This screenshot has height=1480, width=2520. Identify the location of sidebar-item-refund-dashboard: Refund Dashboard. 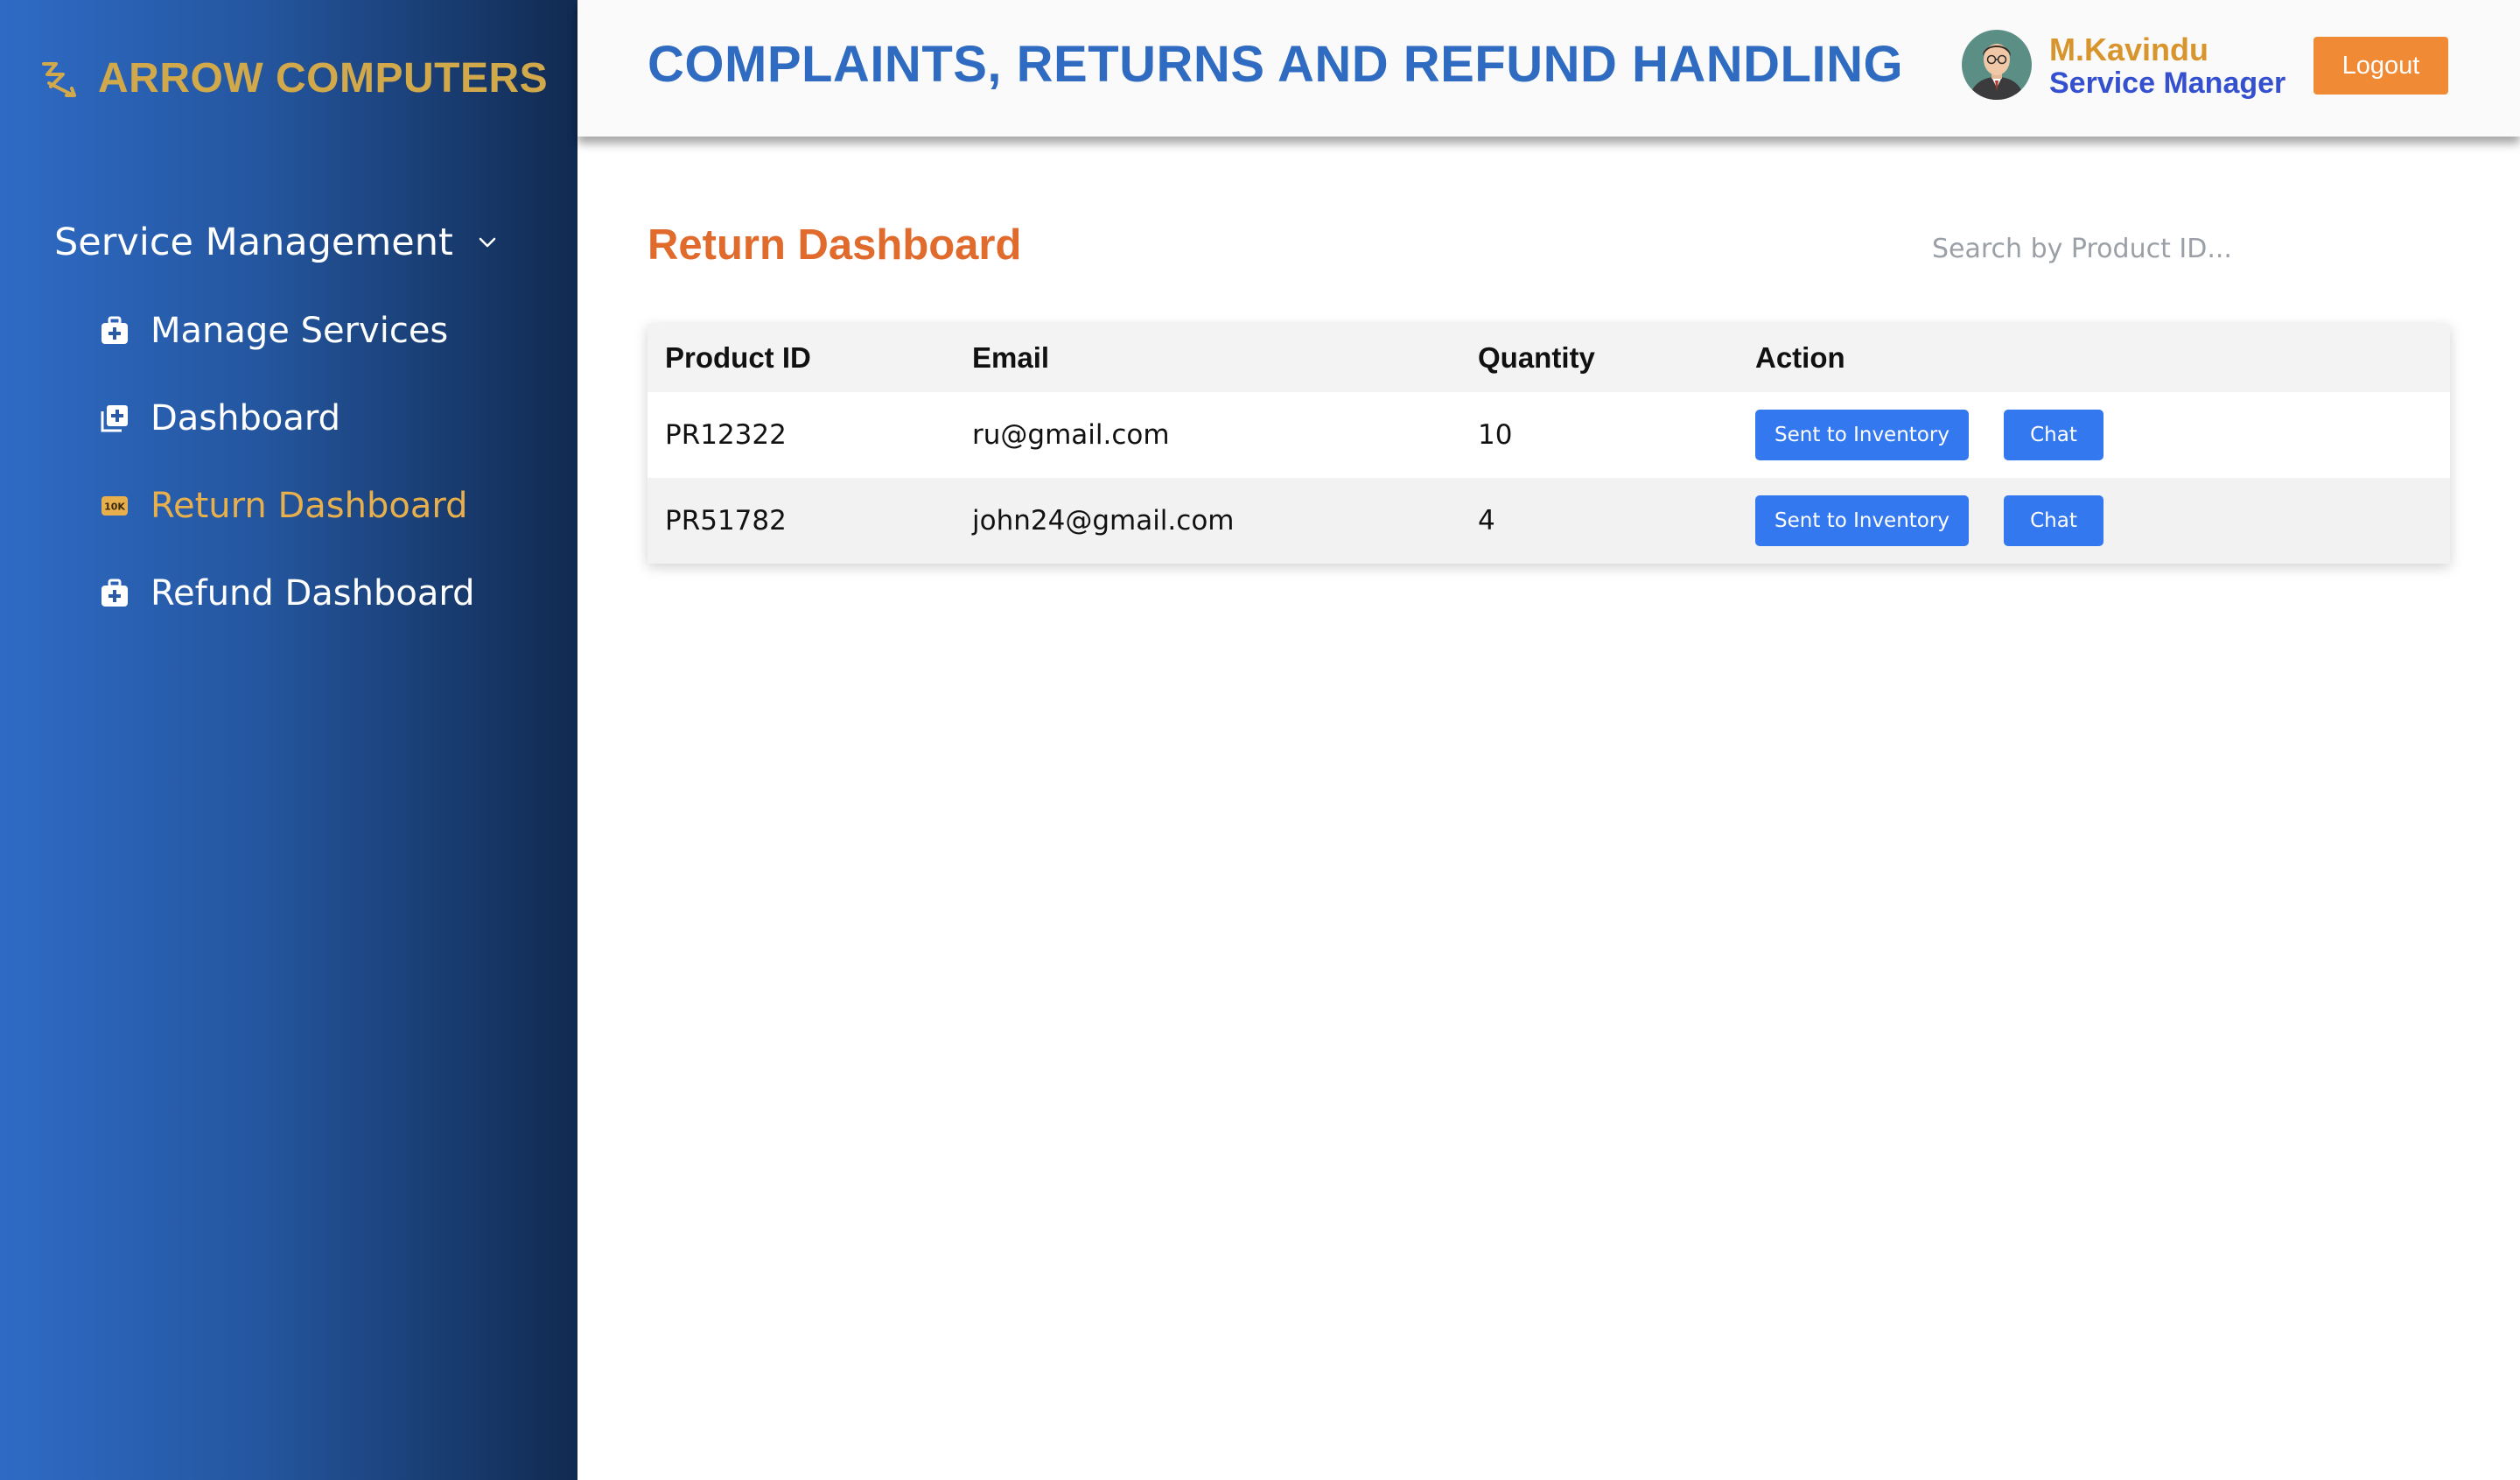
(287, 593).